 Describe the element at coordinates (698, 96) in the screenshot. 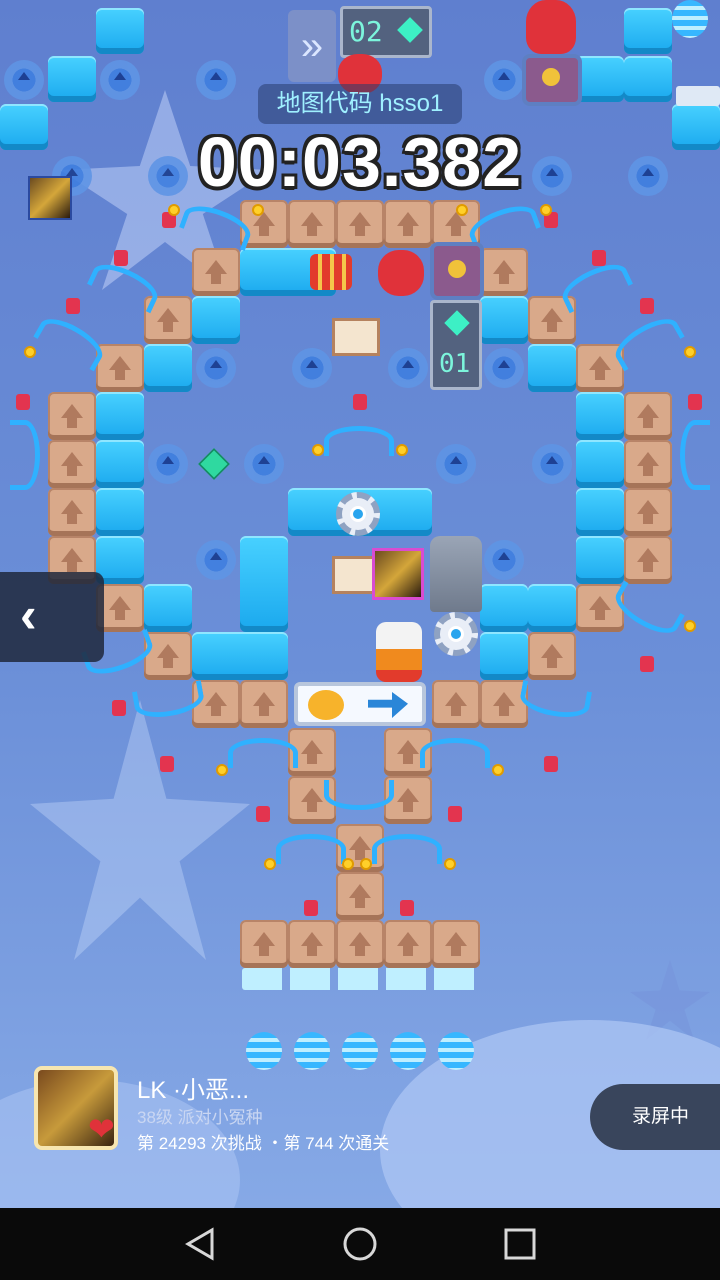

I see `metal-ledge` at that location.